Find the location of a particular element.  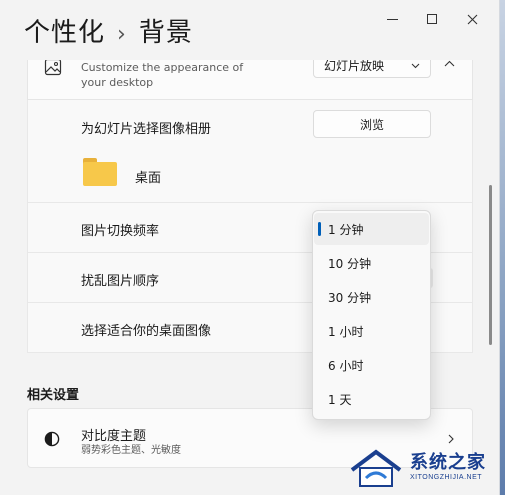

frequency-flyout: 1 分钟 10 分钟 30 分钟 1 小时 6 小时 1 天 is located at coordinates (371, 315).